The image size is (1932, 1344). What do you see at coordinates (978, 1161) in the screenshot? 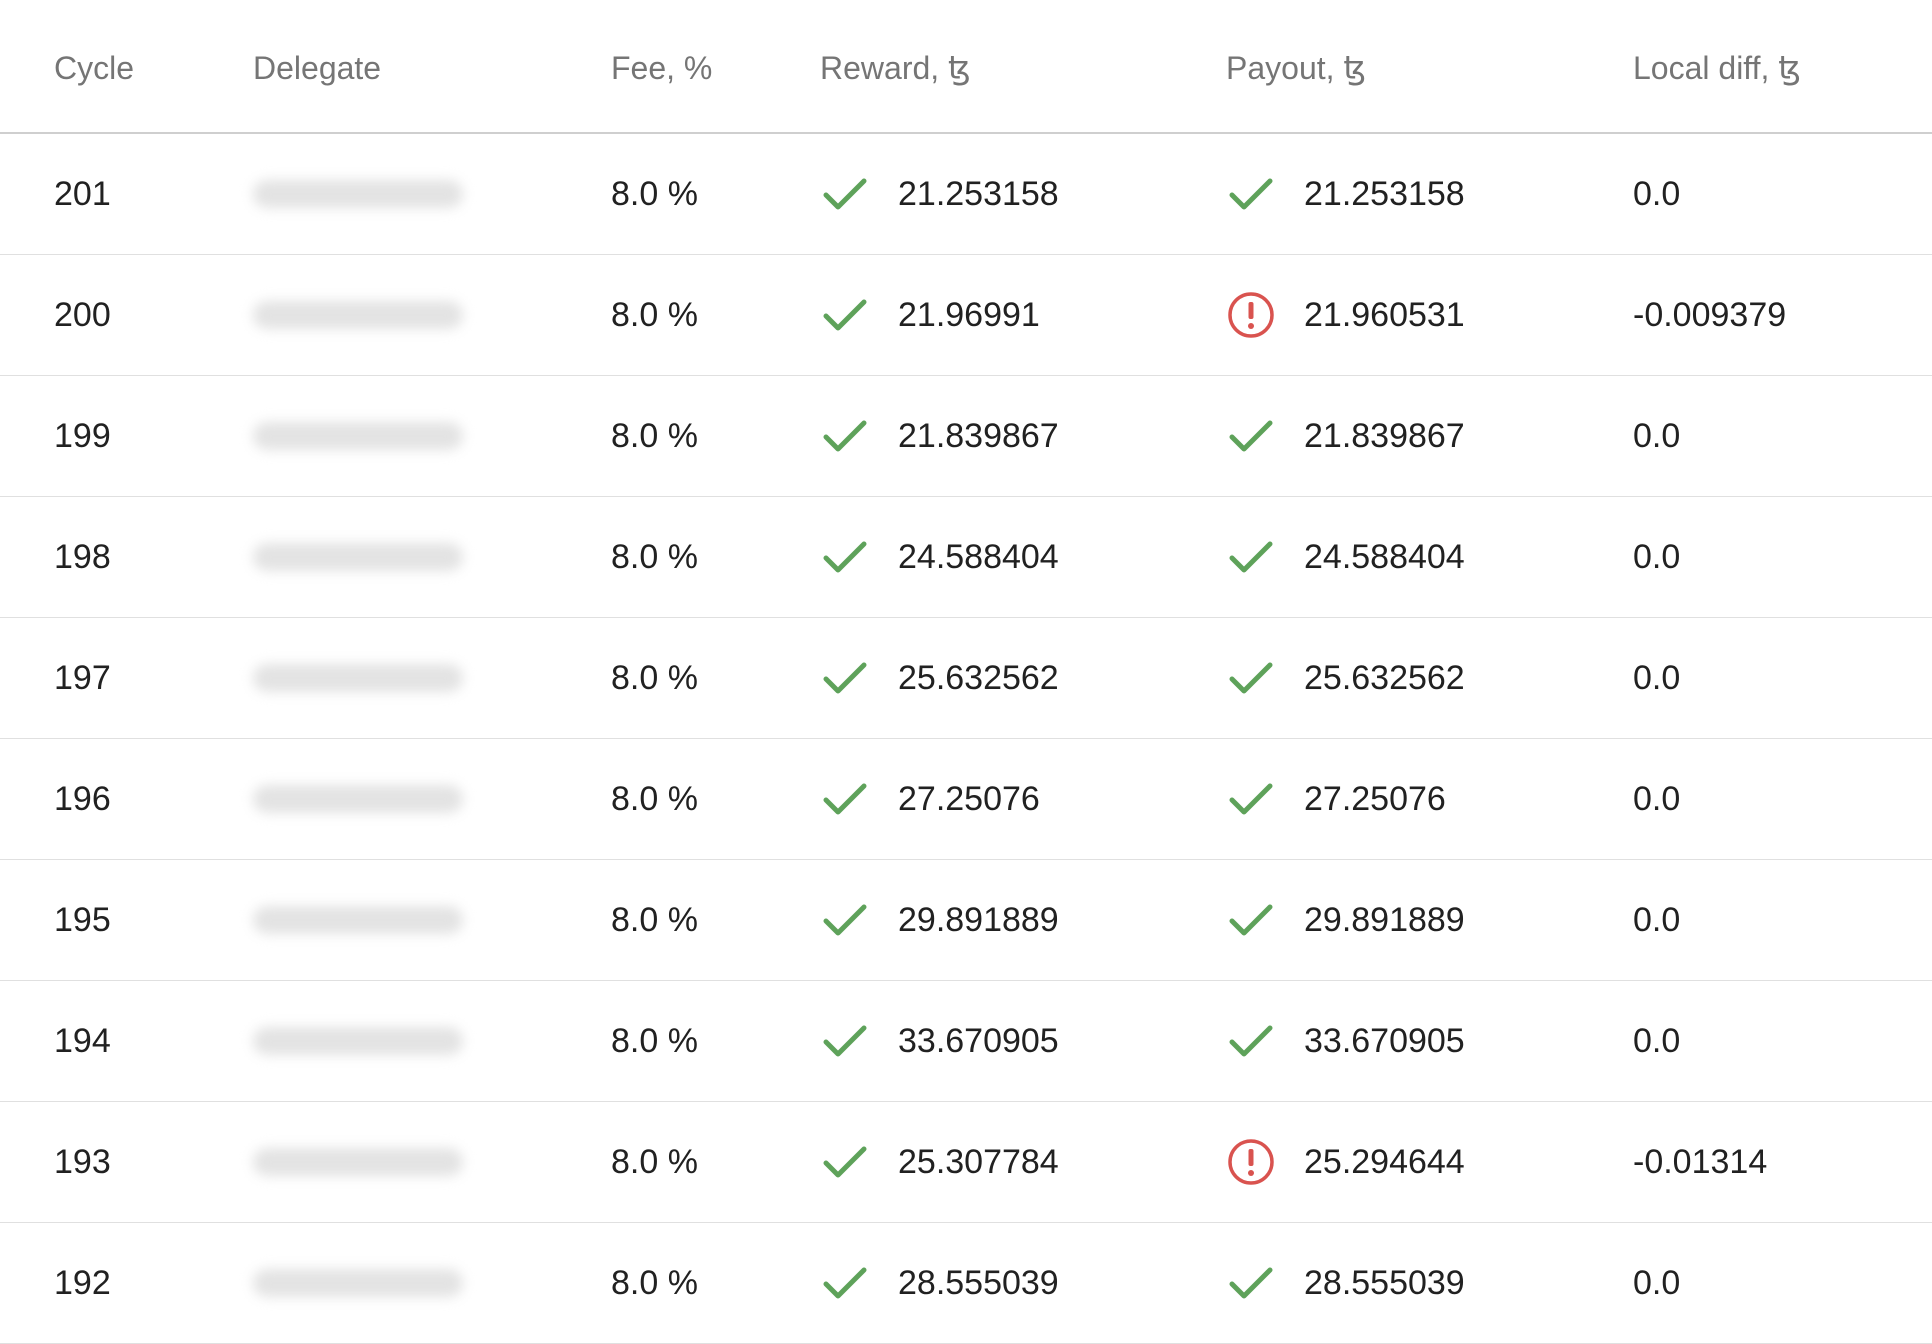
I see `reward-amount: 25.307784` at bounding box center [978, 1161].